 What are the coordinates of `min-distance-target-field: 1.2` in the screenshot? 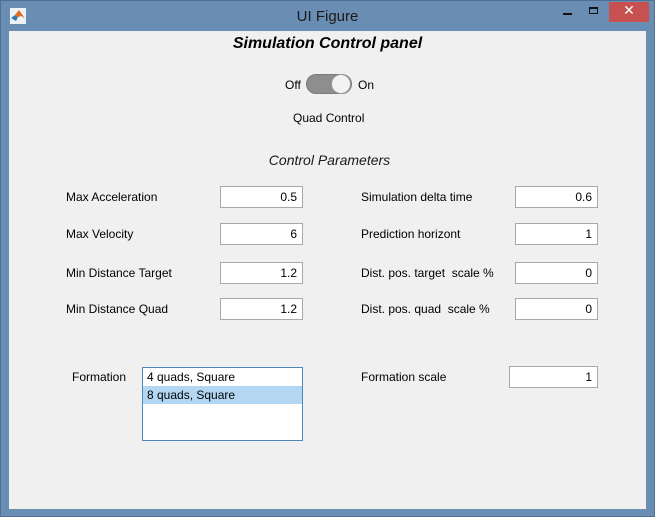 It's located at (261, 273).